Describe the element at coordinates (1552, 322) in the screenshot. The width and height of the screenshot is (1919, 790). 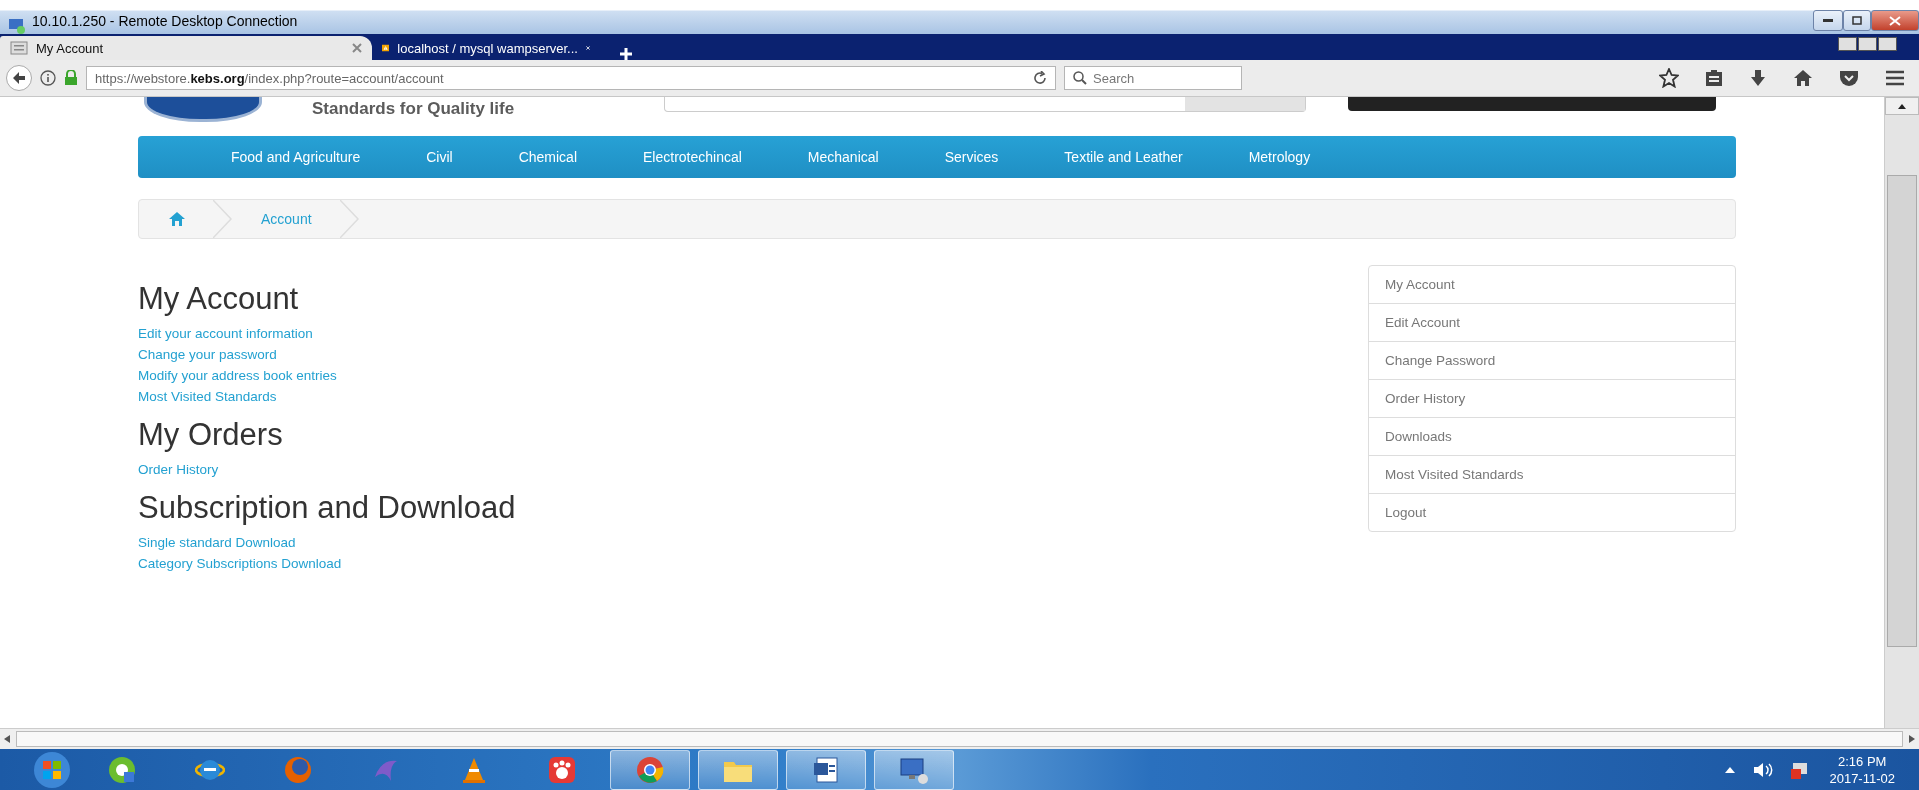
I see `account-menu-item: Edit Account` at that location.